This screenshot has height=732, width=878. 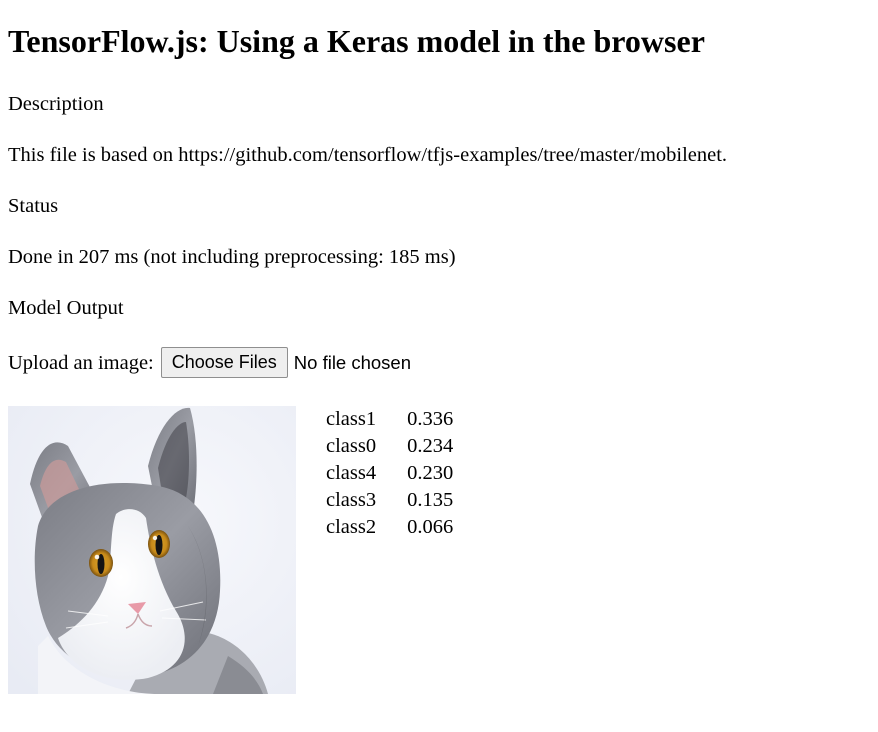 What do you see at coordinates (351, 527) in the screenshot?
I see `prediction-class: class2` at bounding box center [351, 527].